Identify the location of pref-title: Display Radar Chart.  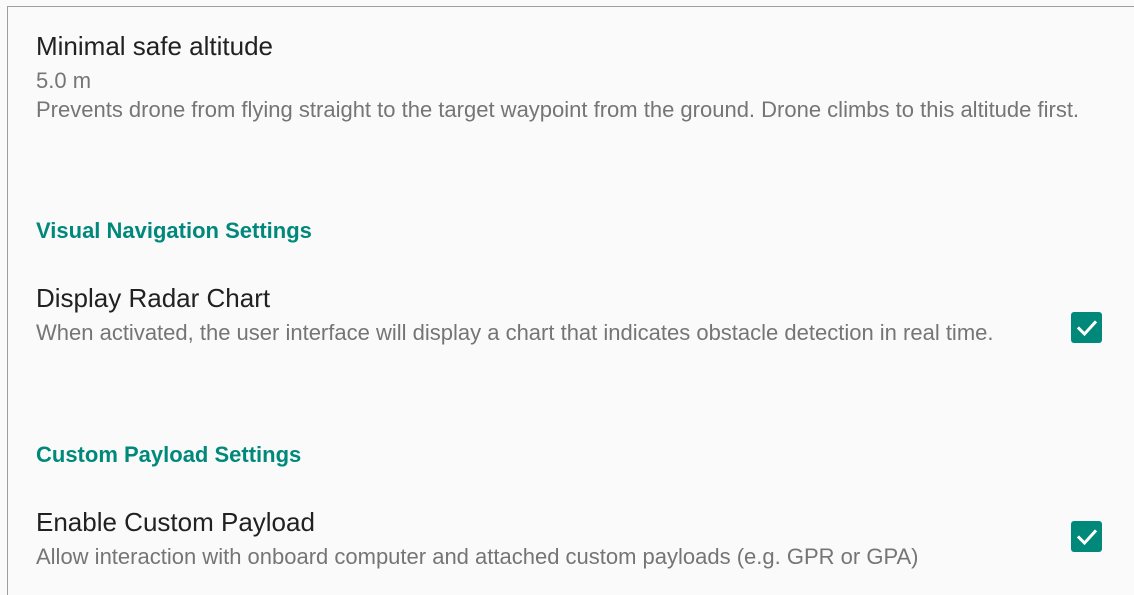
(153, 298).